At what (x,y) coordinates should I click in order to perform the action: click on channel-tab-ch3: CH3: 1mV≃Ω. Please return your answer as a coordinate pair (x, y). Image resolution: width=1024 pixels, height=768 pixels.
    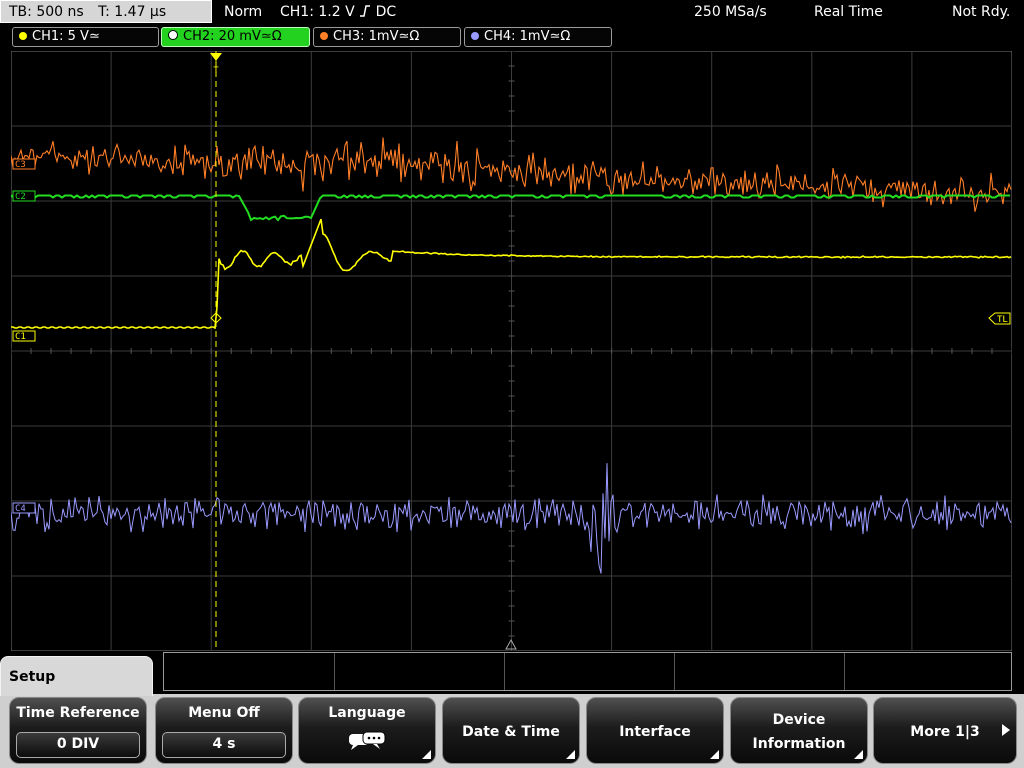
    Looking at the image, I should click on (387, 37).